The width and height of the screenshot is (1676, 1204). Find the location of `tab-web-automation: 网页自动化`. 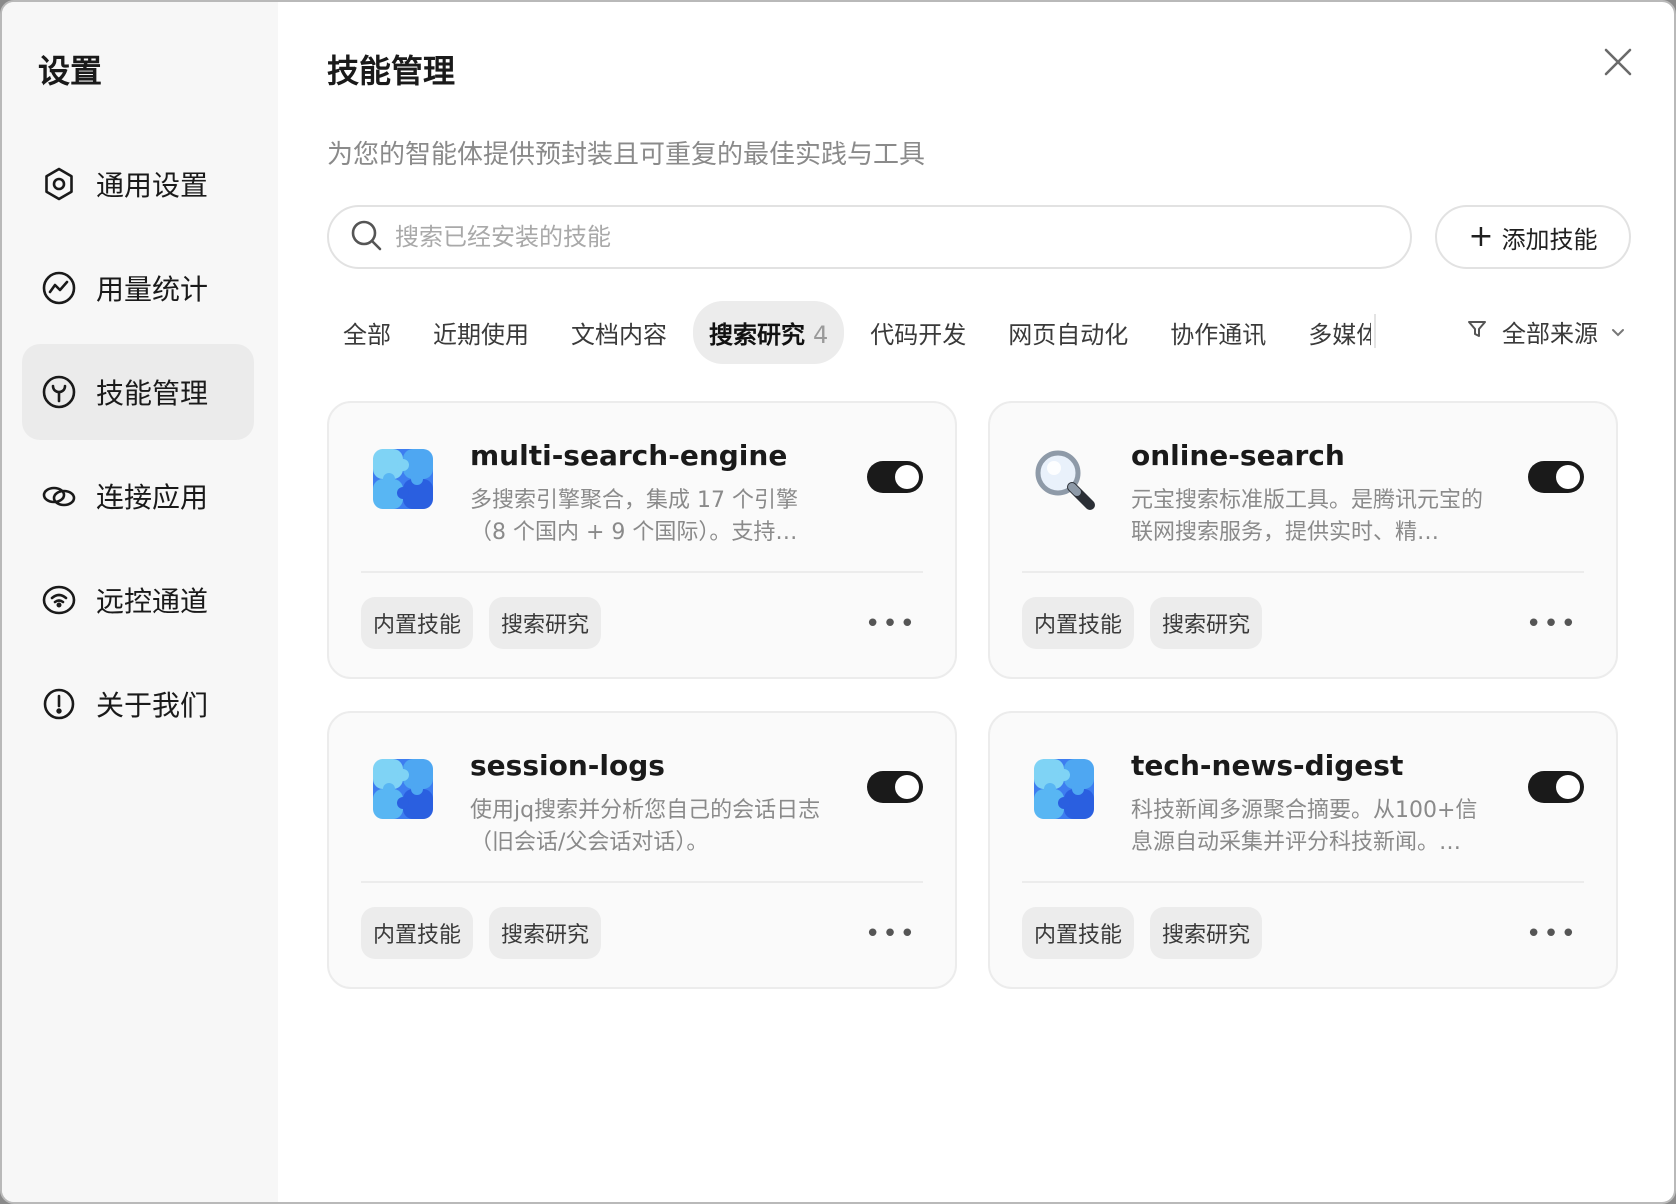

tab-web-automation: 网页自动化 is located at coordinates (1068, 332).